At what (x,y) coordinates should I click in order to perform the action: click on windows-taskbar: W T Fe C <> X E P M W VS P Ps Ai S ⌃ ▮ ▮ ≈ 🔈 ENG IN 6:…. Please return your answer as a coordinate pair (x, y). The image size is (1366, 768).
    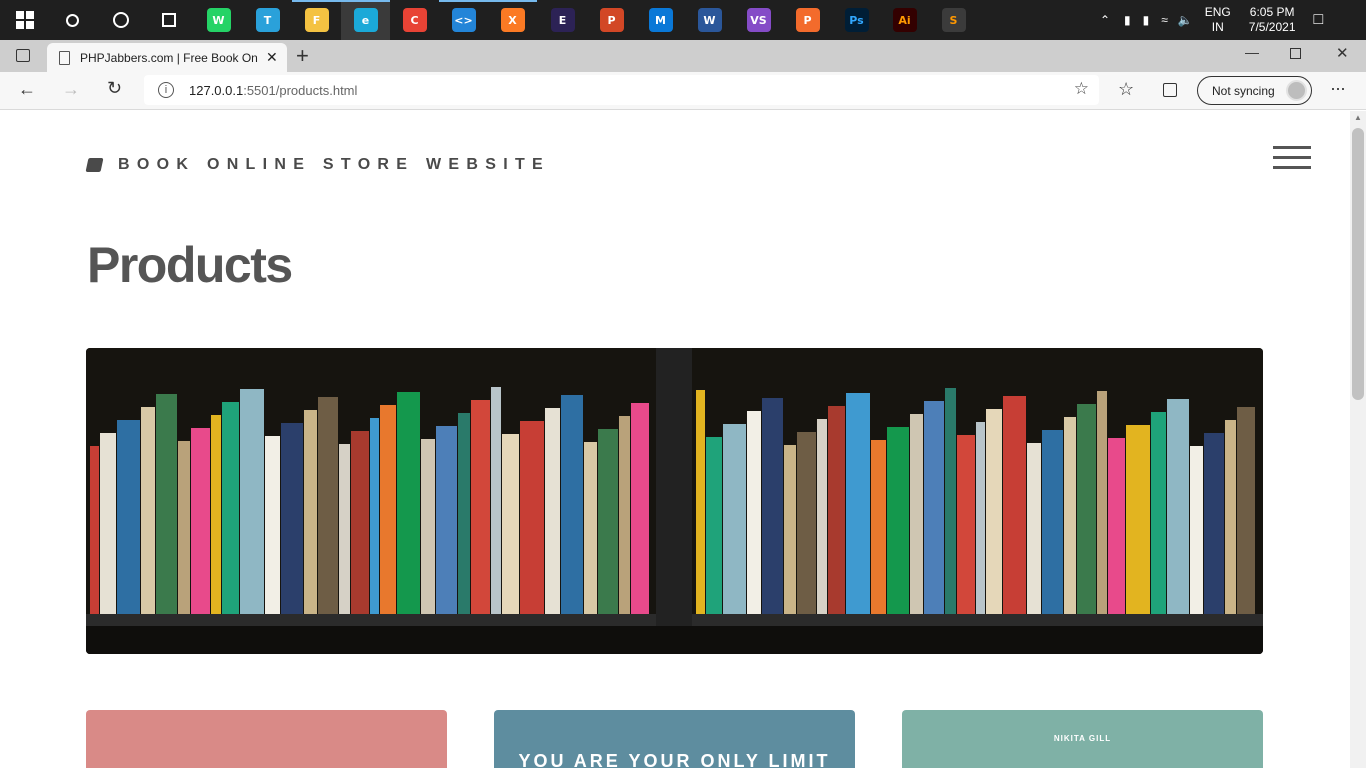
    Looking at the image, I should click on (683, 20).